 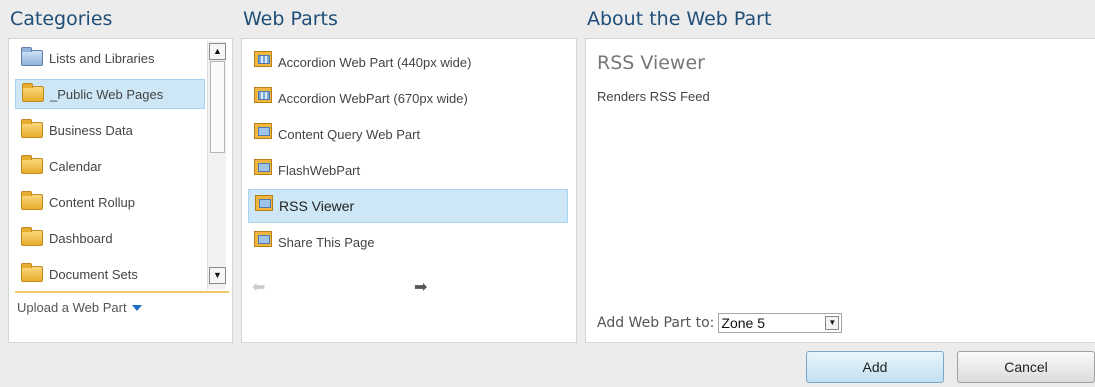 What do you see at coordinates (136, 307) in the screenshot?
I see `chevron-down-icon` at bounding box center [136, 307].